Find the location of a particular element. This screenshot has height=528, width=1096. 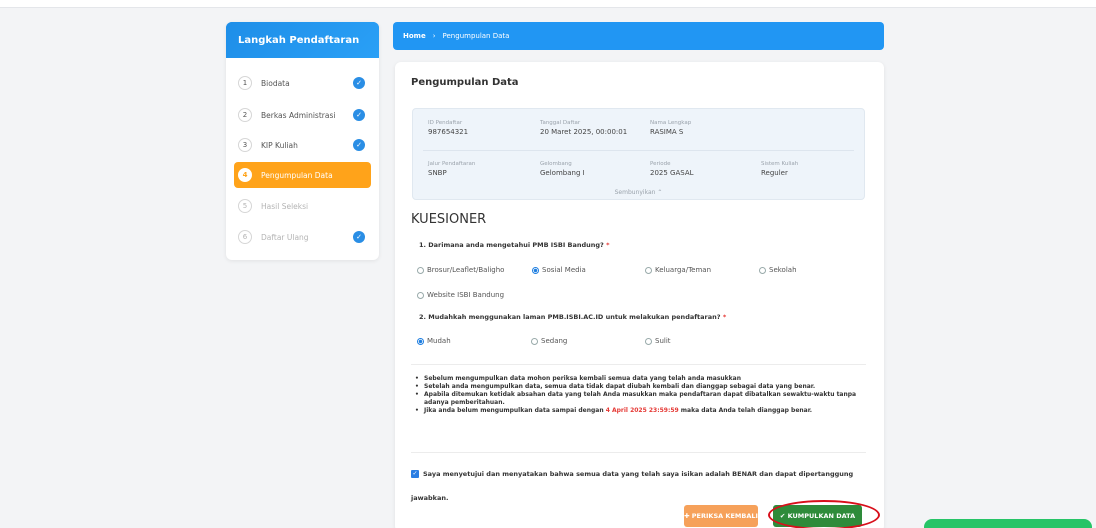

info-path: Jalur Pendaftaran SNBP is located at coordinates (451, 169).